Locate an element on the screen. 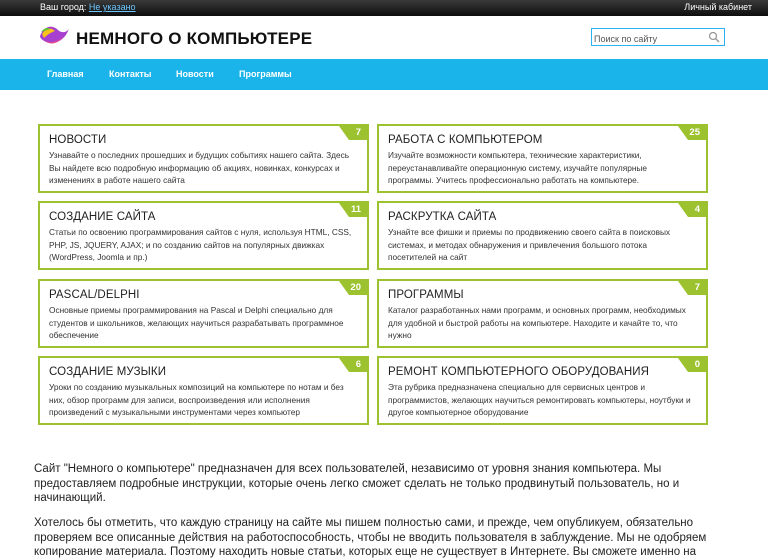  count-value: 11 is located at coordinates (355, 209).